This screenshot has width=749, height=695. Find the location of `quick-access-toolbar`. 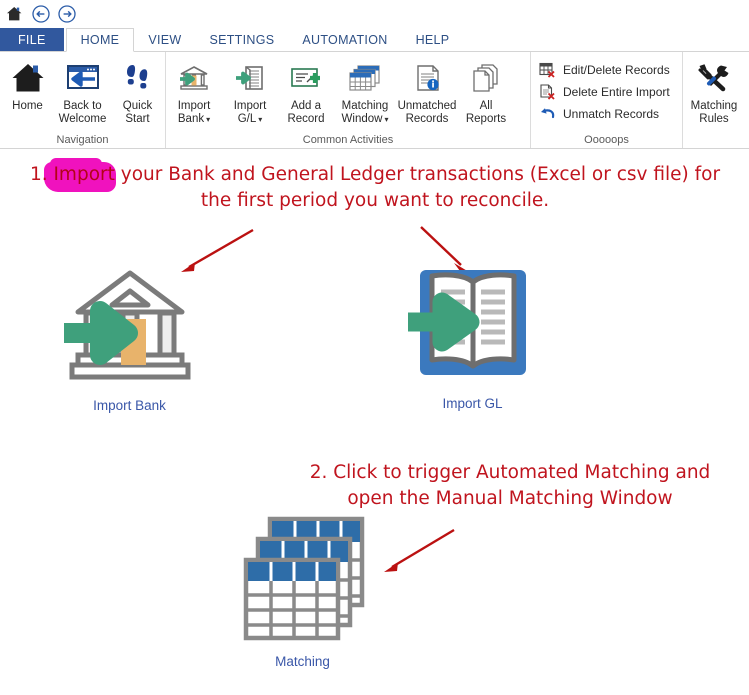

quick-access-toolbar is located at coordinates (374, 13).